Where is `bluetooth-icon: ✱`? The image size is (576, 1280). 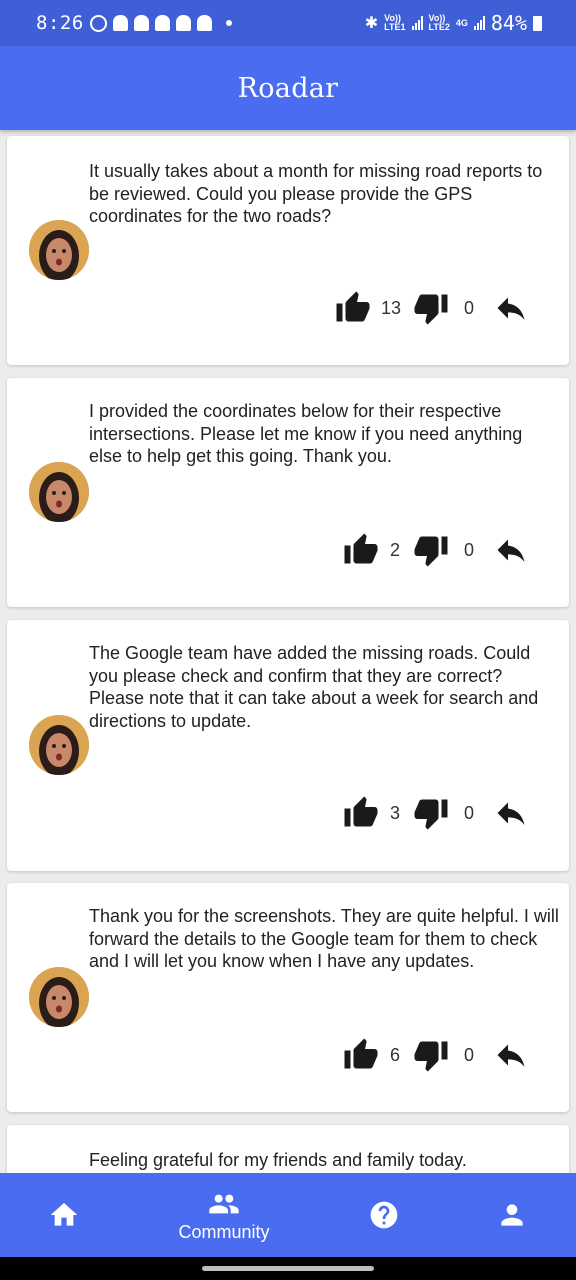 bluetooth-icon: ✱ is located at coordinates (371, 23).